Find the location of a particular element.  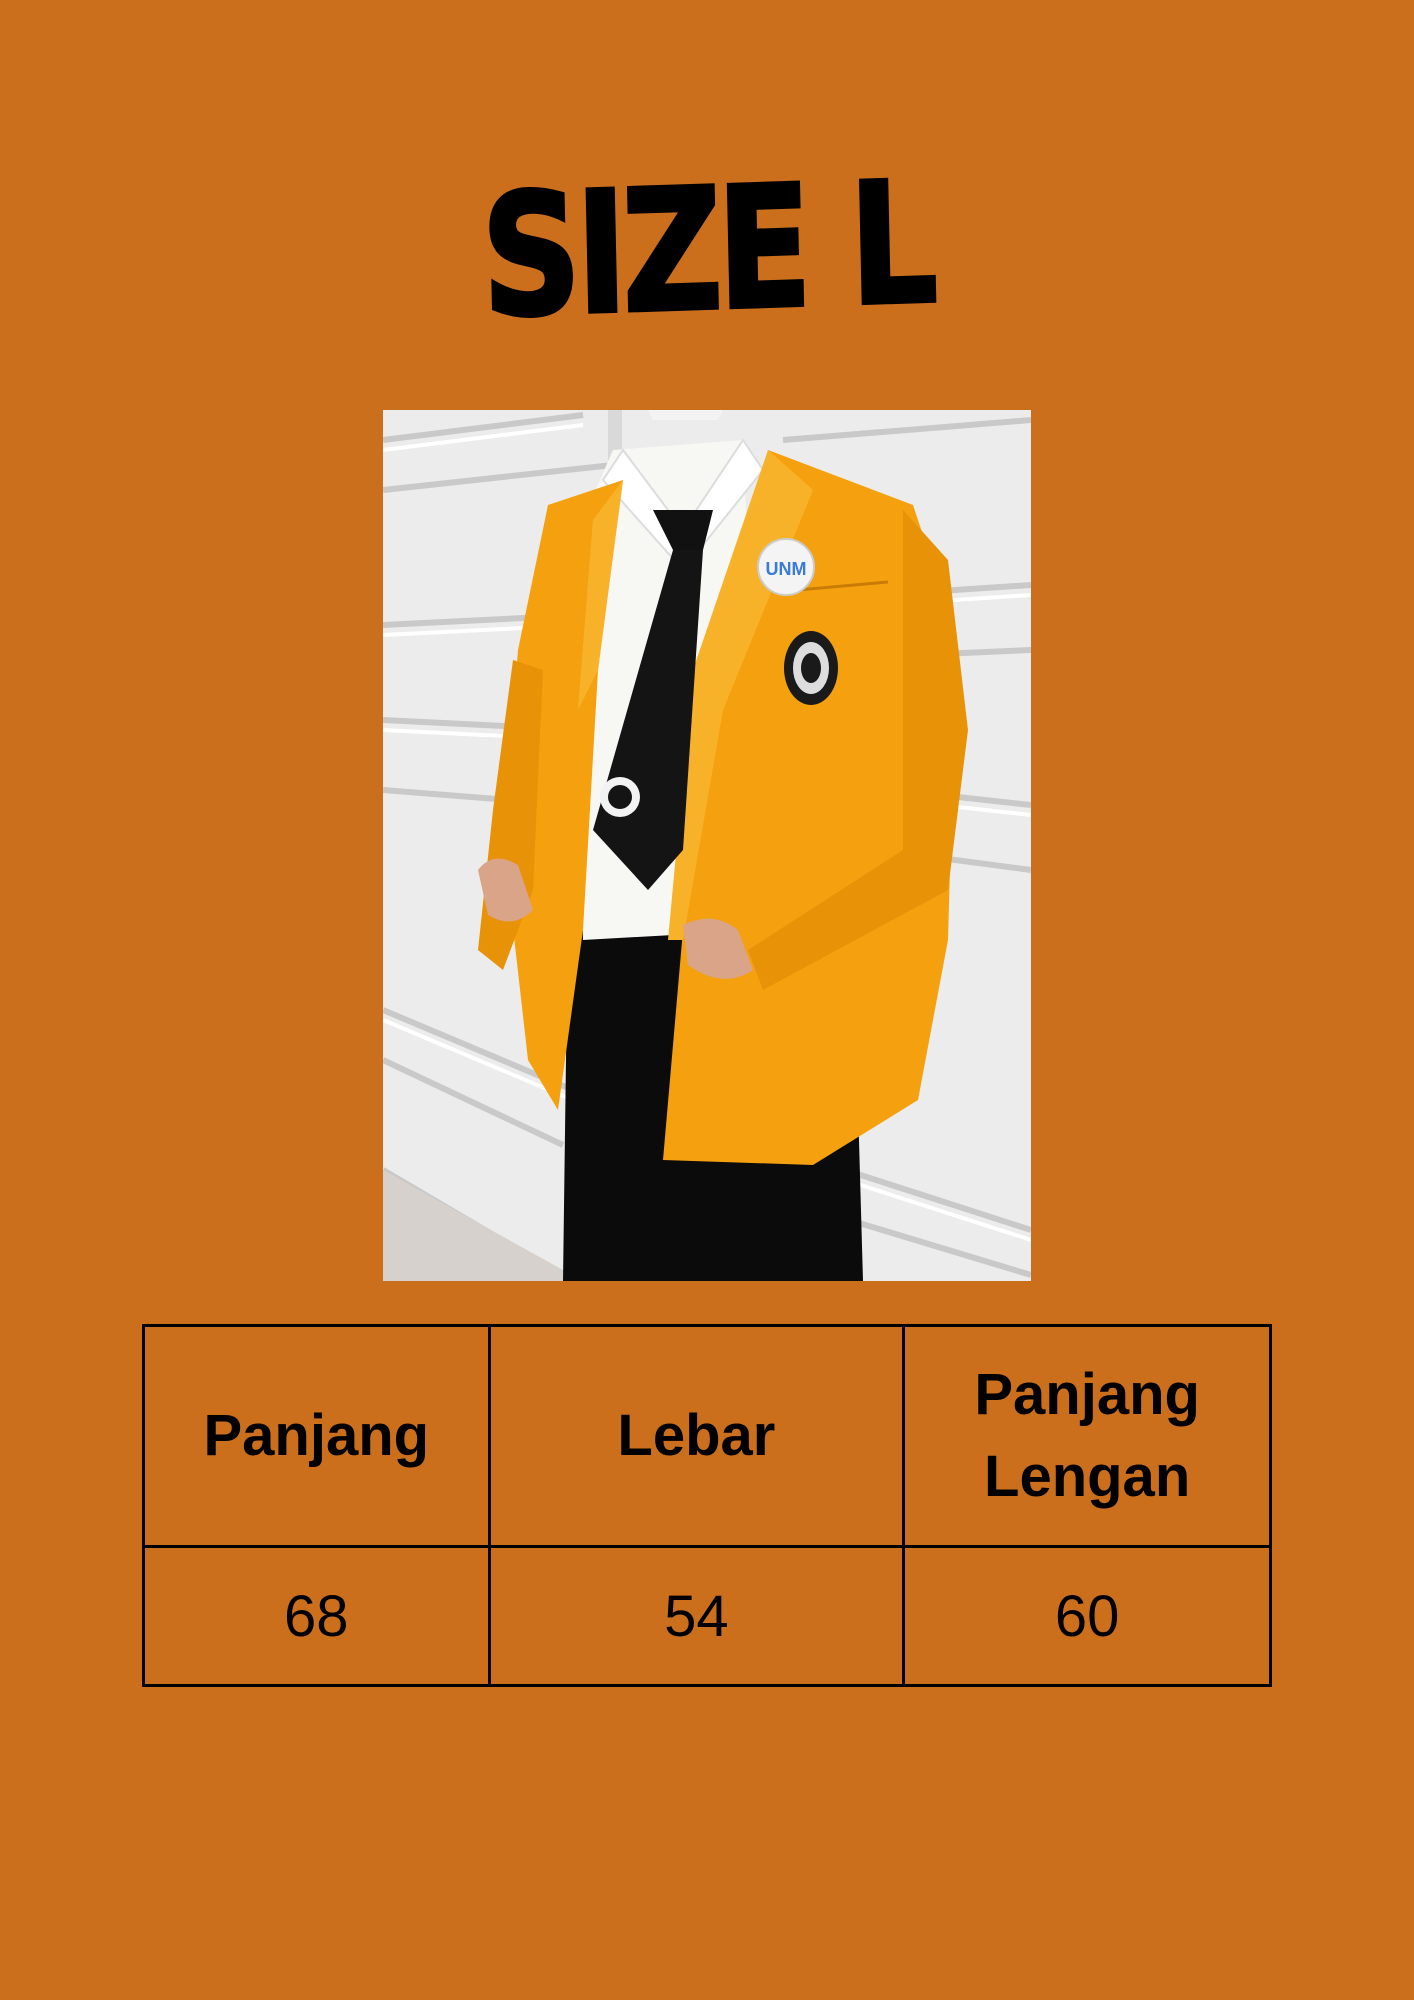

header-panjang-lengan: Panjang Lengan is located at coordinates (1087, 1436).